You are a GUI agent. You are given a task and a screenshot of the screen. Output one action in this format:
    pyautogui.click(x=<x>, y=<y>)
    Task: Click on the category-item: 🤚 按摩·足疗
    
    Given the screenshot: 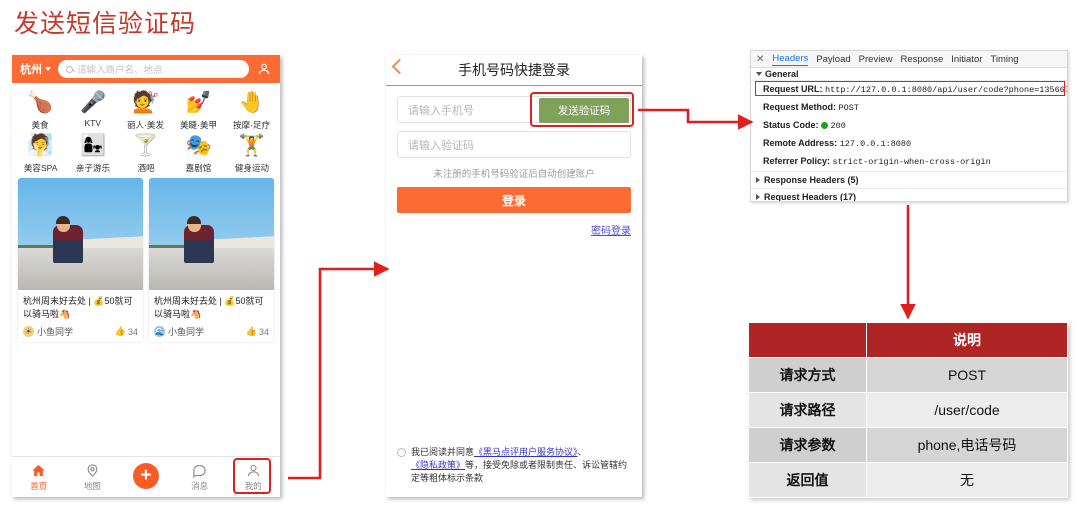 What is the action you would take?
    pyautogui.click(x=251, y=110)
    